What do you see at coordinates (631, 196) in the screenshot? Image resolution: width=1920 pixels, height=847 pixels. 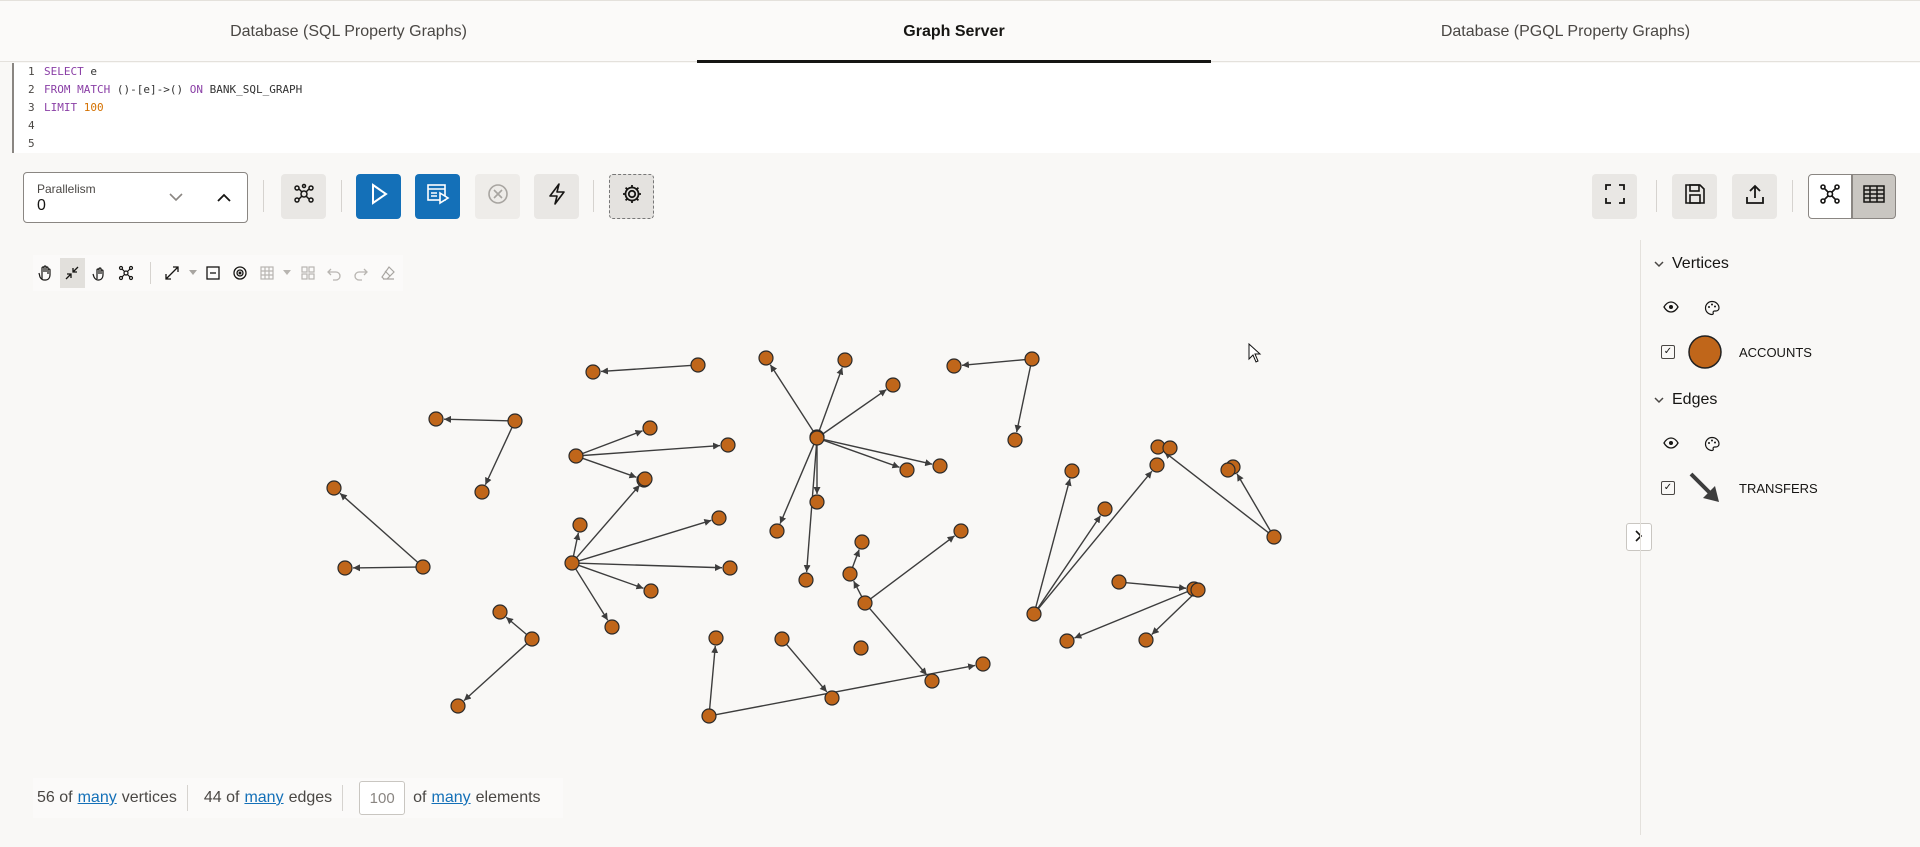 I see `settings-button` at bounding box center [631, 196].